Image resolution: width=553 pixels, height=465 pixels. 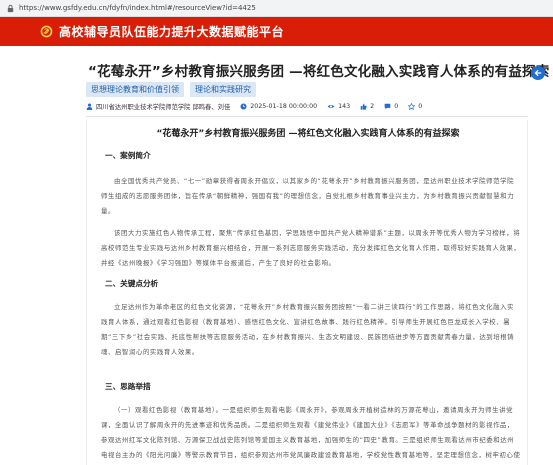 I want to click on star-icon, so click(x=412, y=106).